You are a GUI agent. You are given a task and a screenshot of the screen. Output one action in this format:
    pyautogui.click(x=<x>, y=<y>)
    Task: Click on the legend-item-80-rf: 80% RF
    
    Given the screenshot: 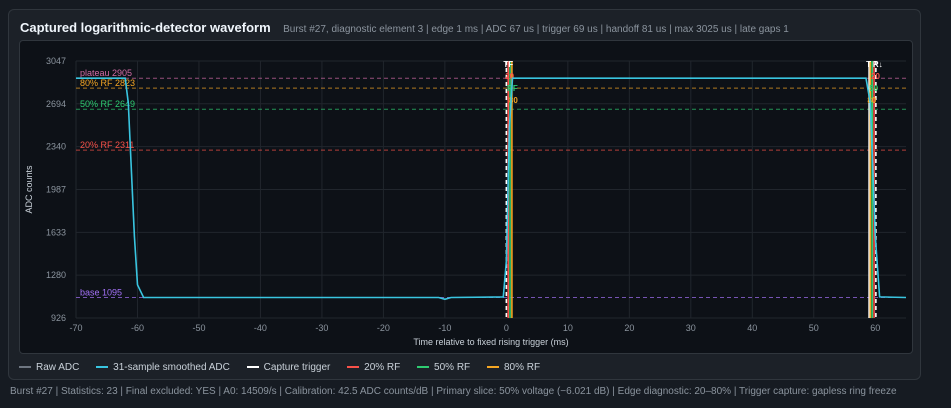 What is the action you would take?
    pyautogui.click(x=513, y=367)
    